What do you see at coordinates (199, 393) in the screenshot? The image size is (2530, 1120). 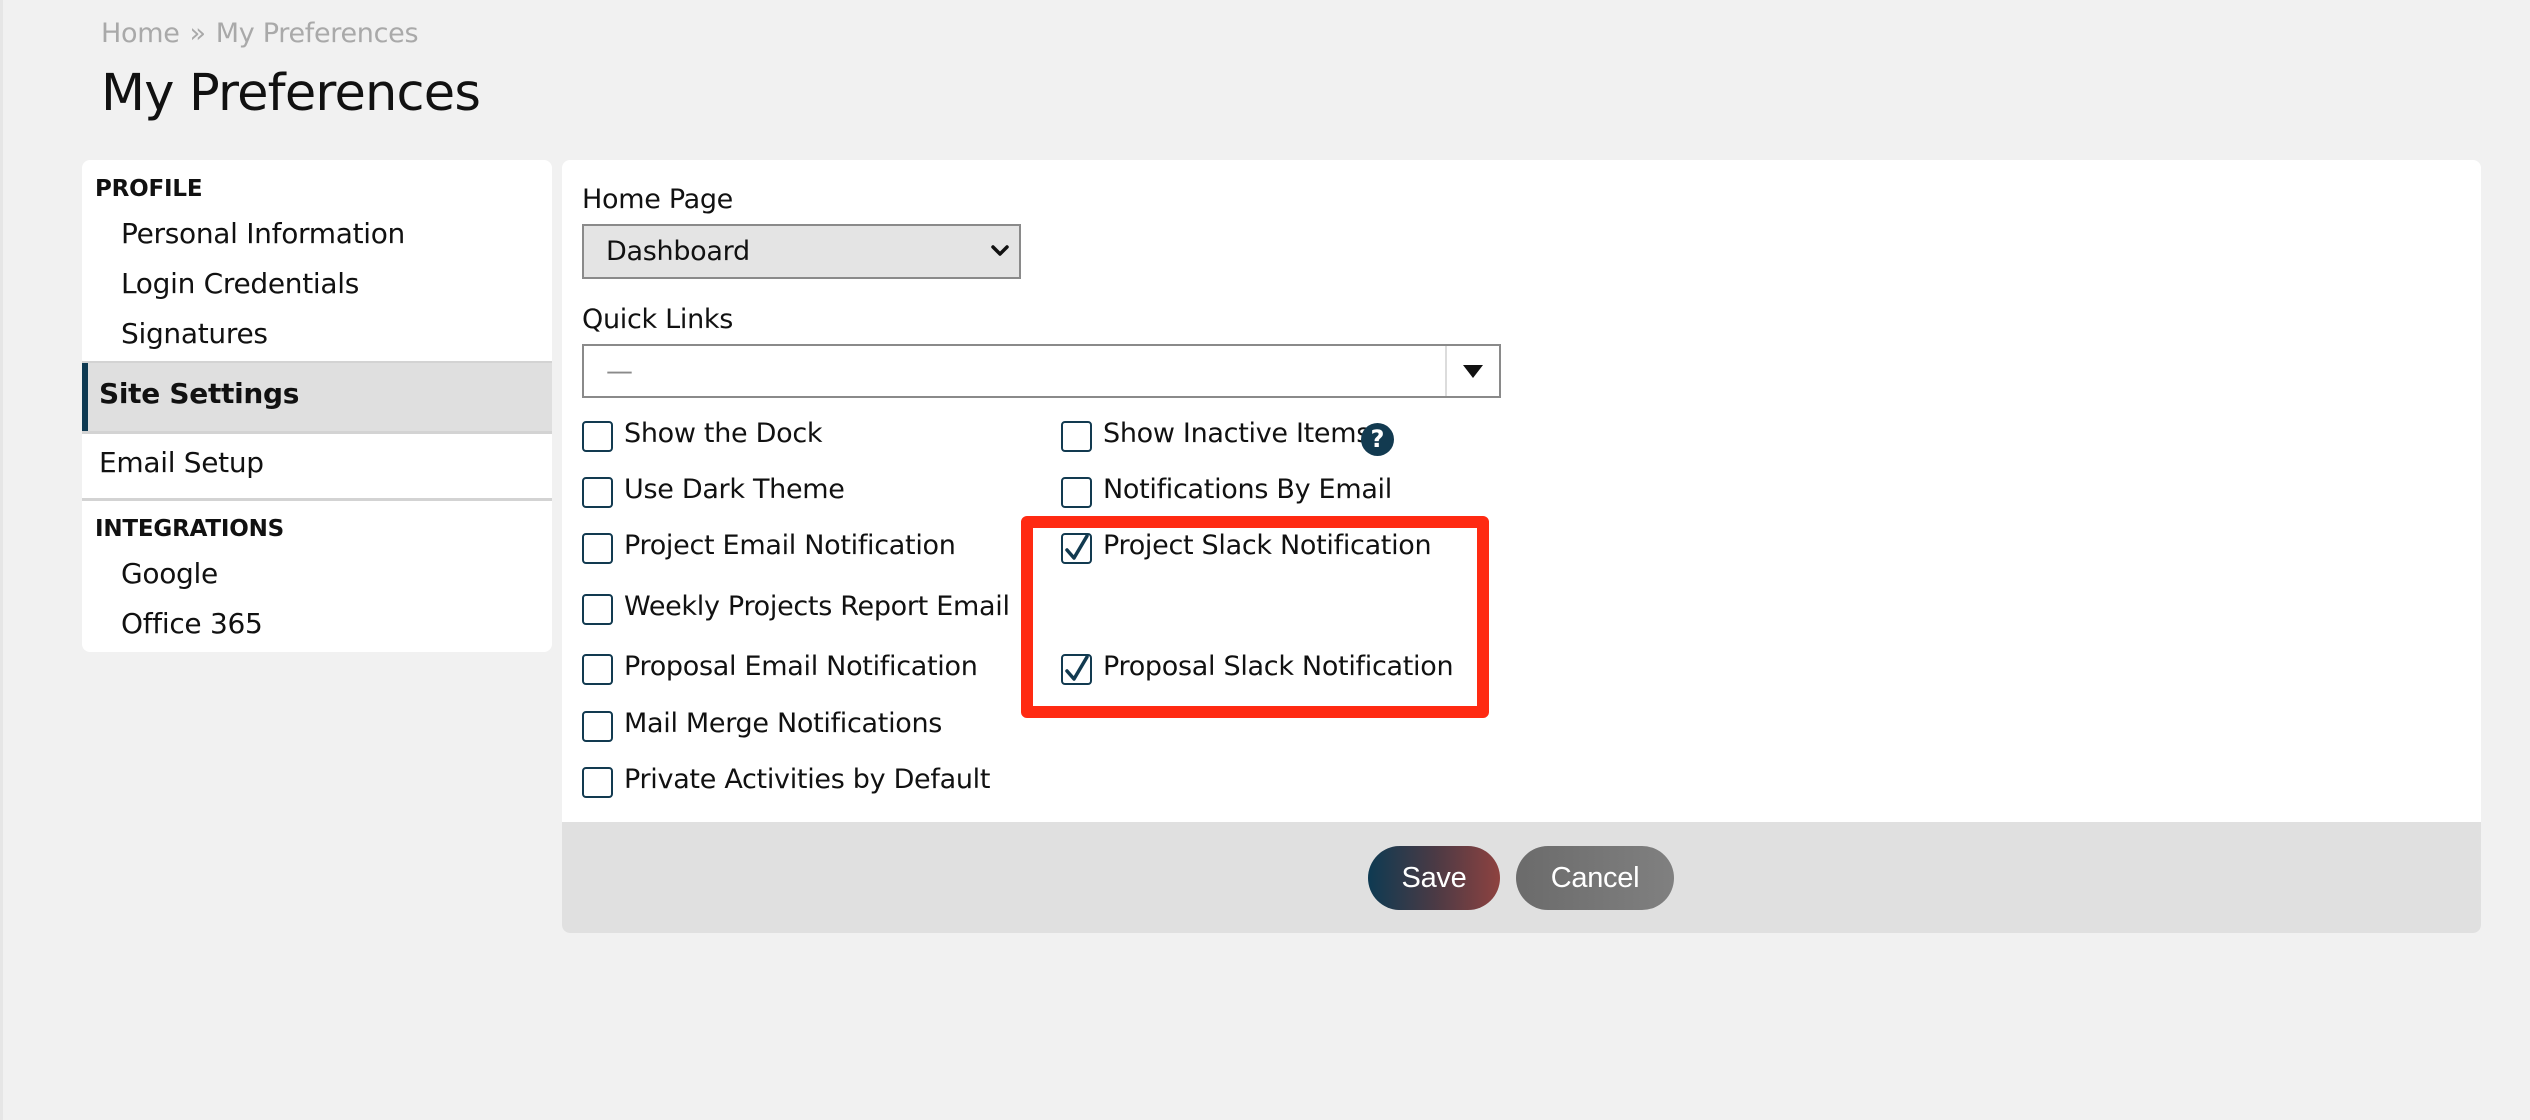 I see `sidebar-item-label: Site Settings` at bounding box center [199, 393].